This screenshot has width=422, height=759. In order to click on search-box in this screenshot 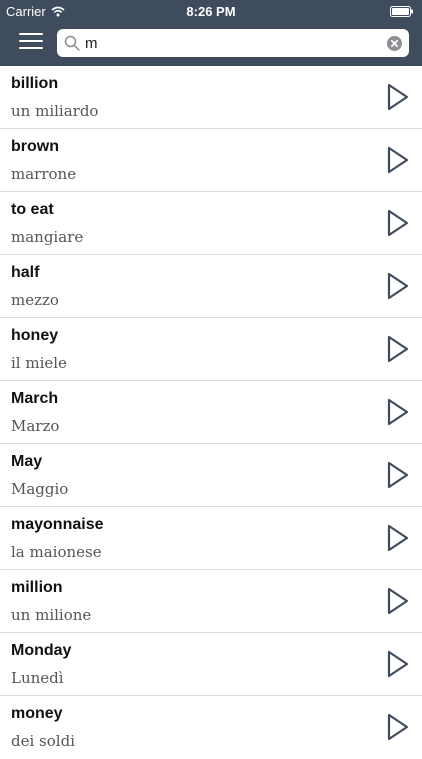, I will do `click(233, 43)`.